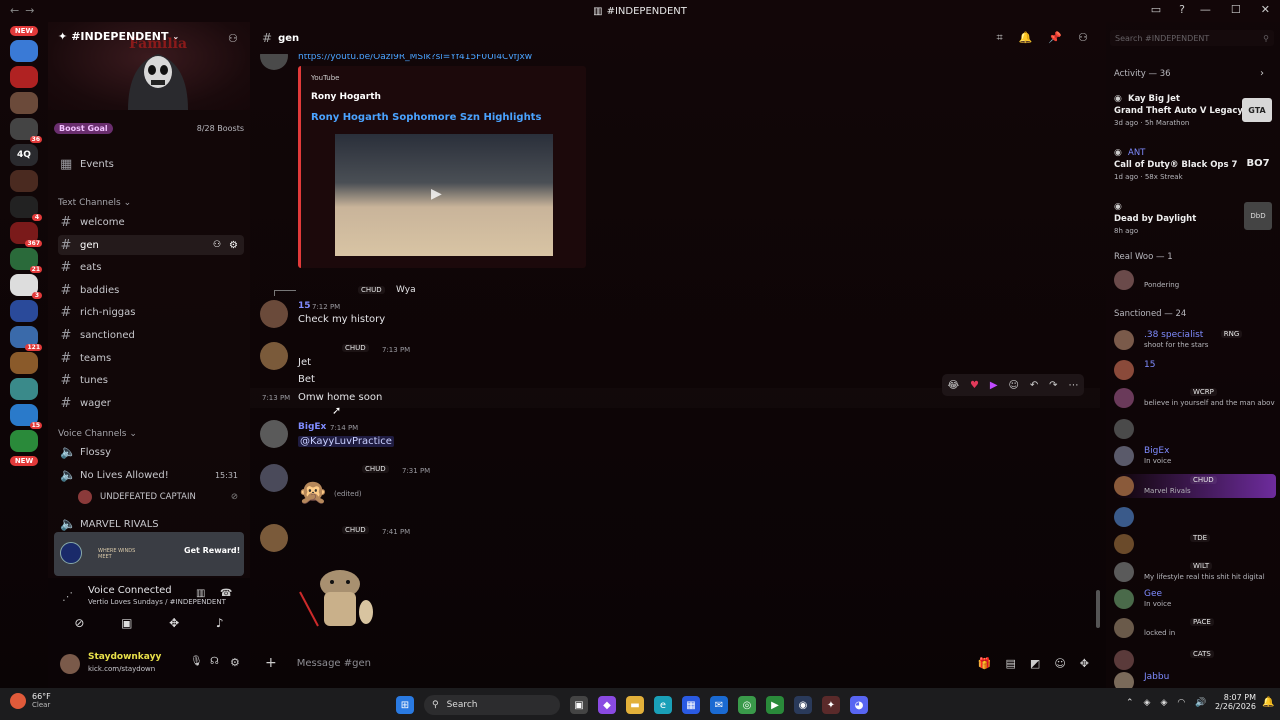 The width and height of the screenshot is (1280, 720). What do you see at coordinates (26, 260) in the screenshot?
I see `server-icon: 21` at bounding box center [26, 260].